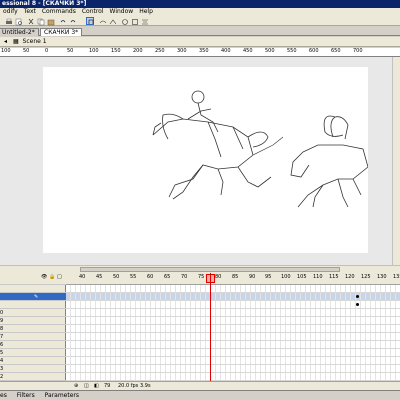 The image size is (400, 400). Describe the element at coordinates (33, 345) in the screenshot. I see `layer-row: 6` at that location.